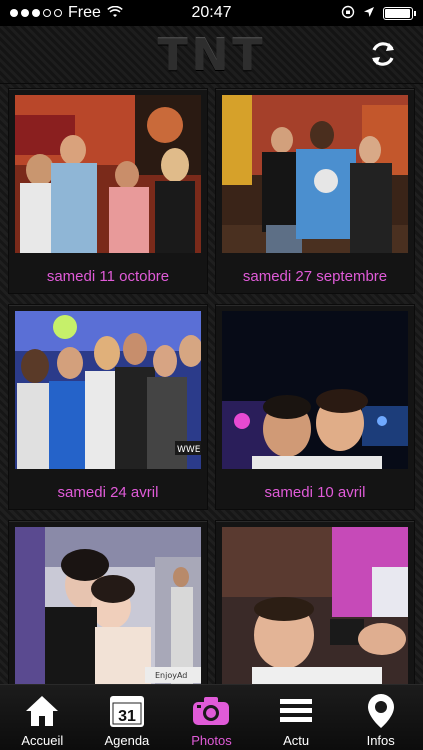 The image size is (423, 750). I want to click on album-card: samedi 27 septembre, so click(315, 191).